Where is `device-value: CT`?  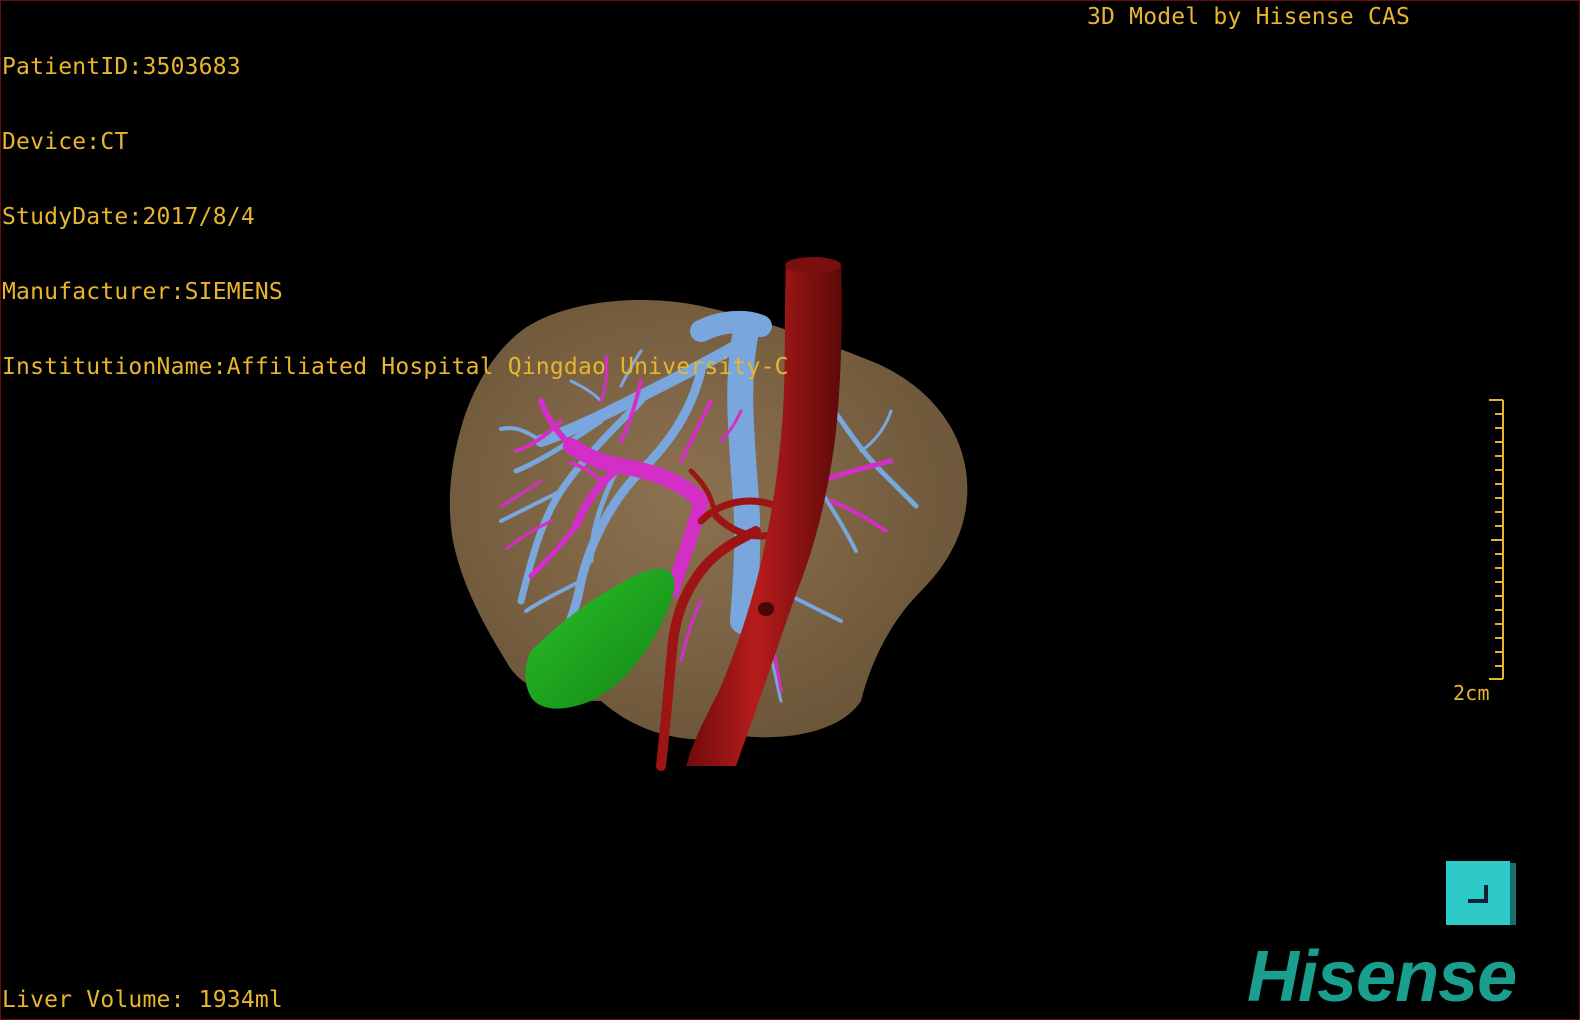
device-value: CT is located at coordinates (114, 142).